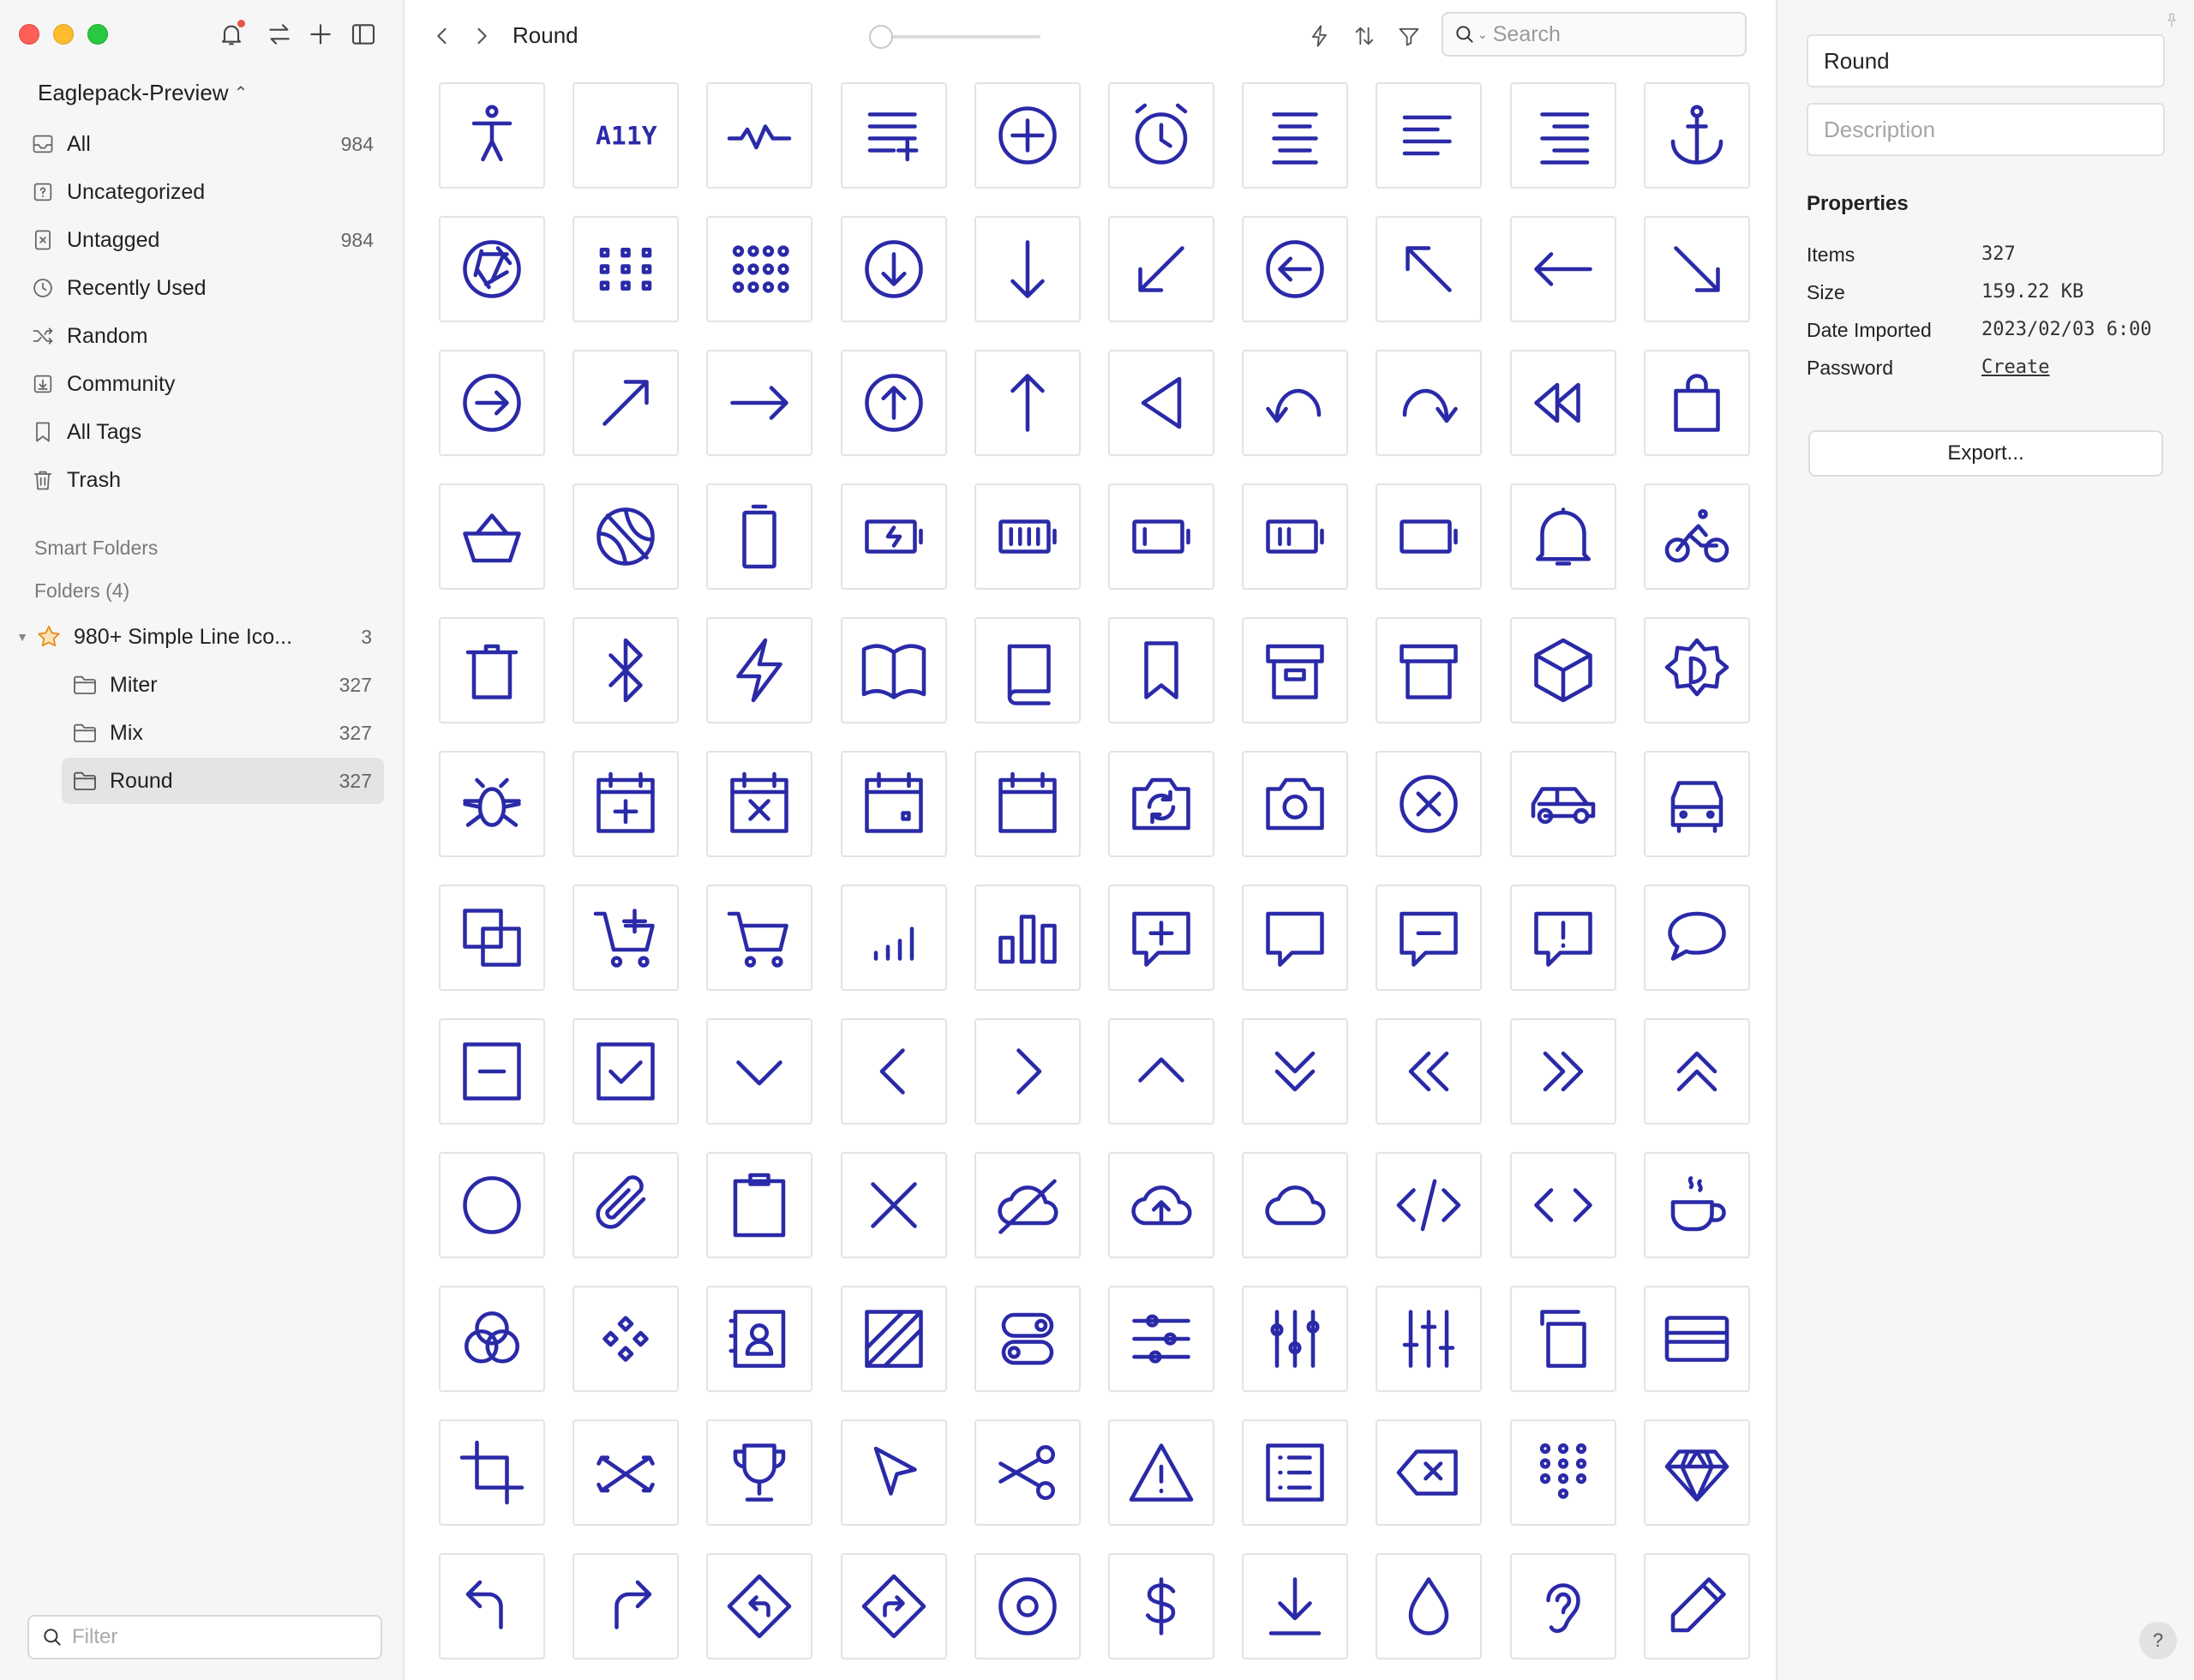 The width and height of the screenshot is (2194, 1680). What do you see at coordinates (625, 804) in the screenshot?
I see `icon-tile-calendar-add` at bounding box center [625, 804].